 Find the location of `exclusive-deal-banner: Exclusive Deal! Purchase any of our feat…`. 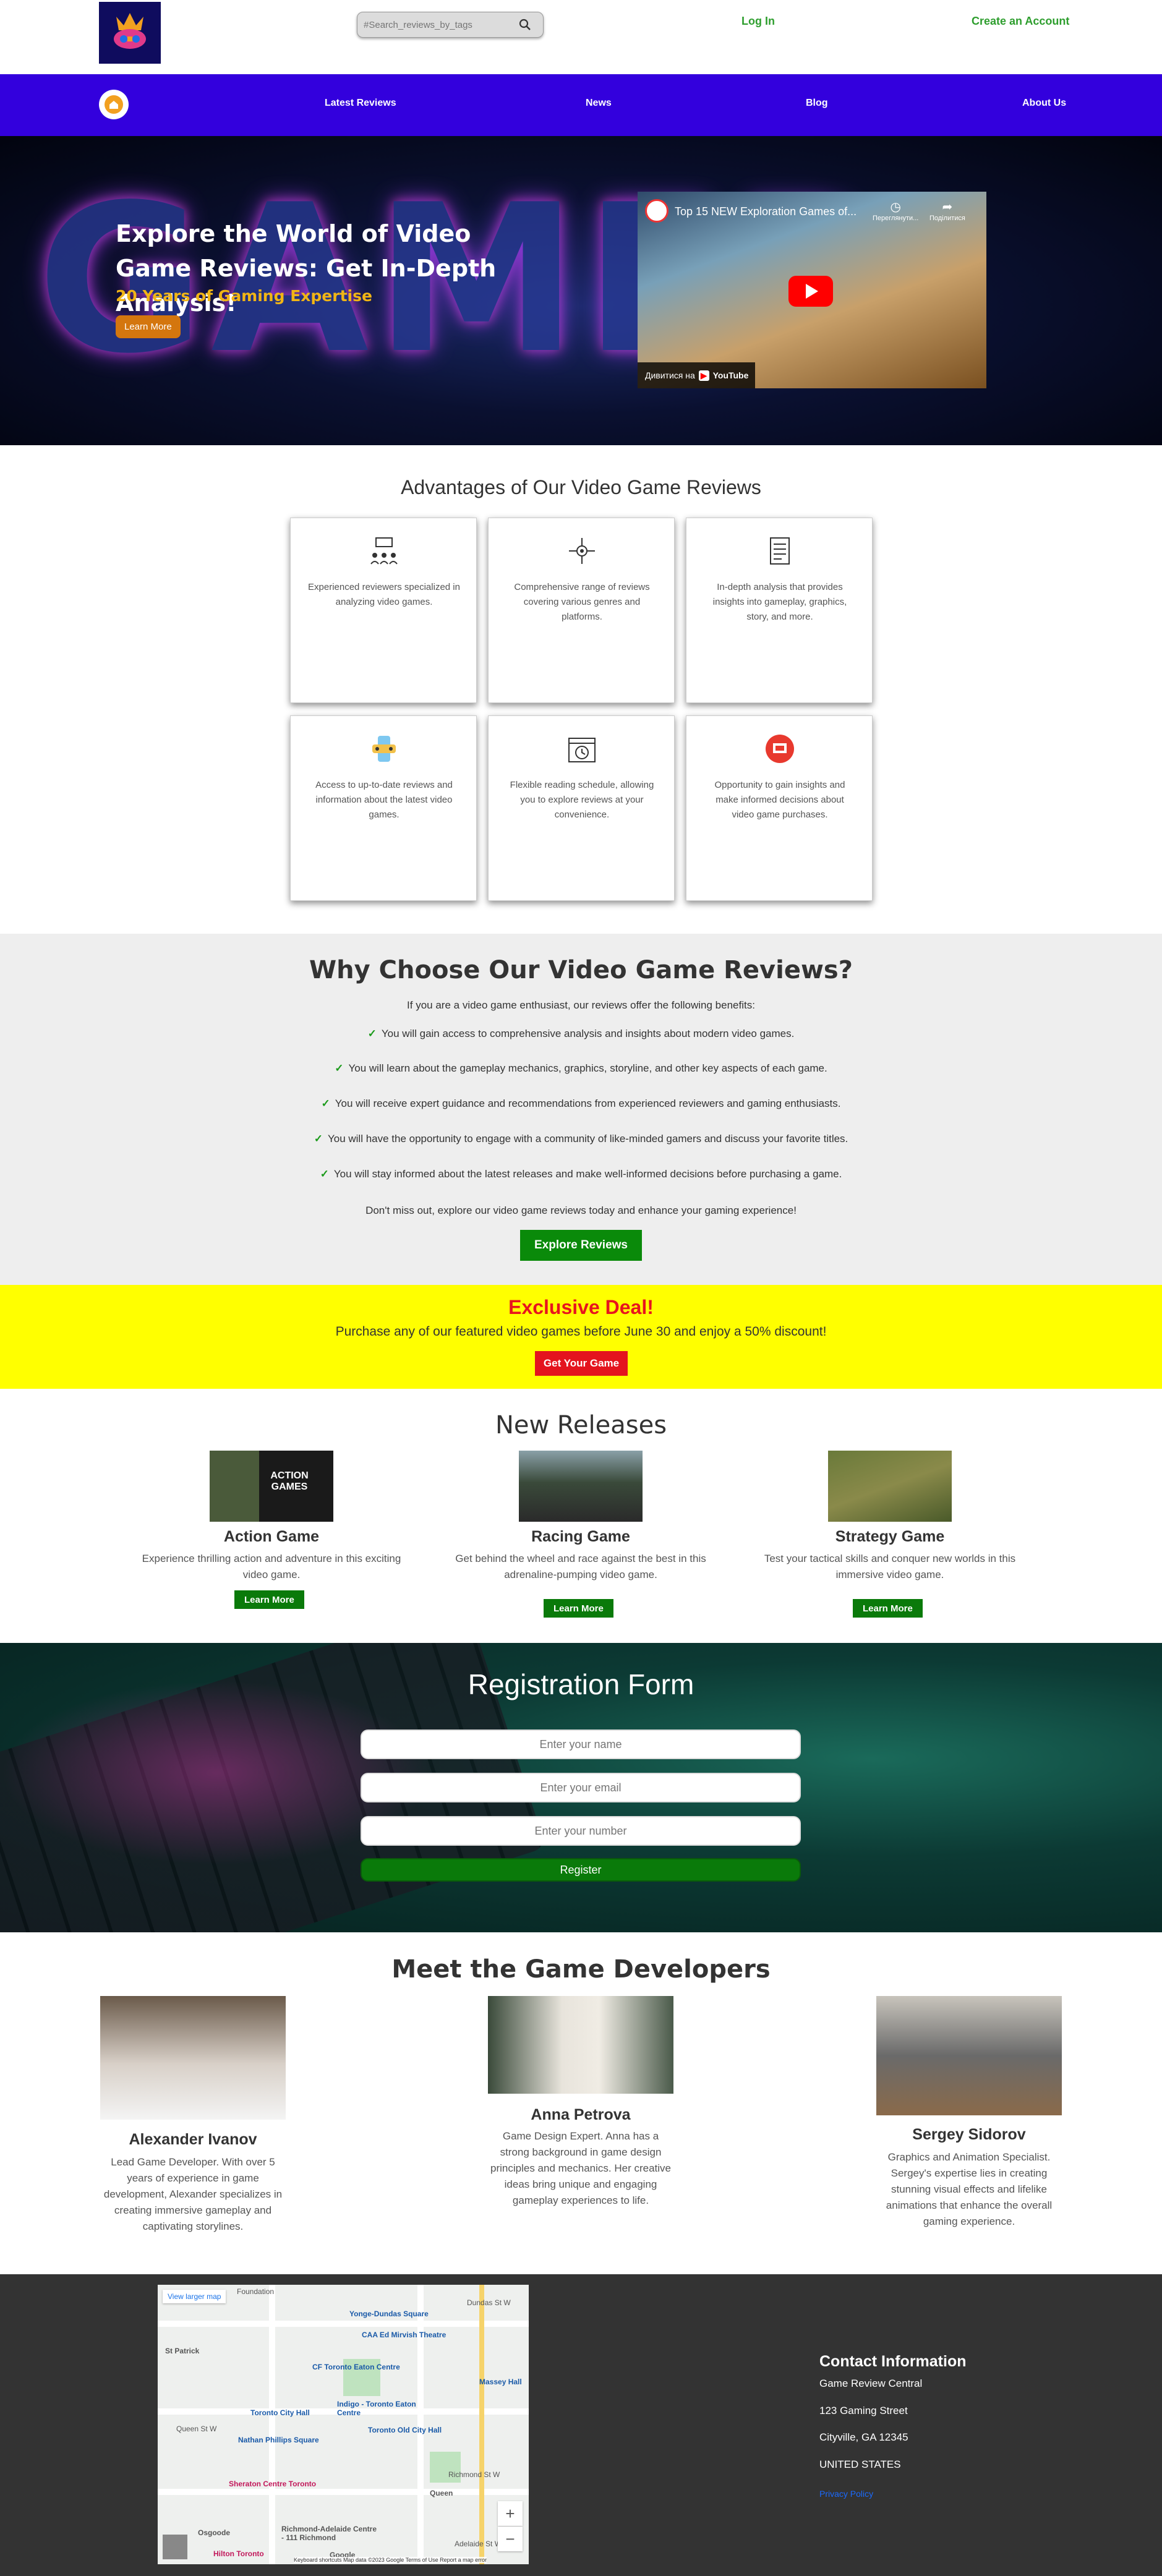

exclusive-deal-banner: Exclusive Deal! Purchase any of our feat… is located at coordinates (581, 1337).